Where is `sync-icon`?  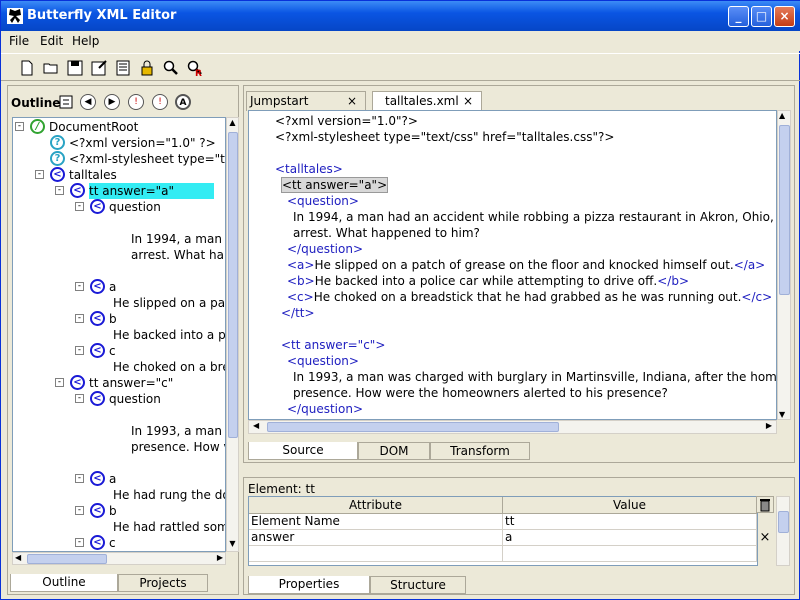 sync-icon is located at coordinates (66, 102).